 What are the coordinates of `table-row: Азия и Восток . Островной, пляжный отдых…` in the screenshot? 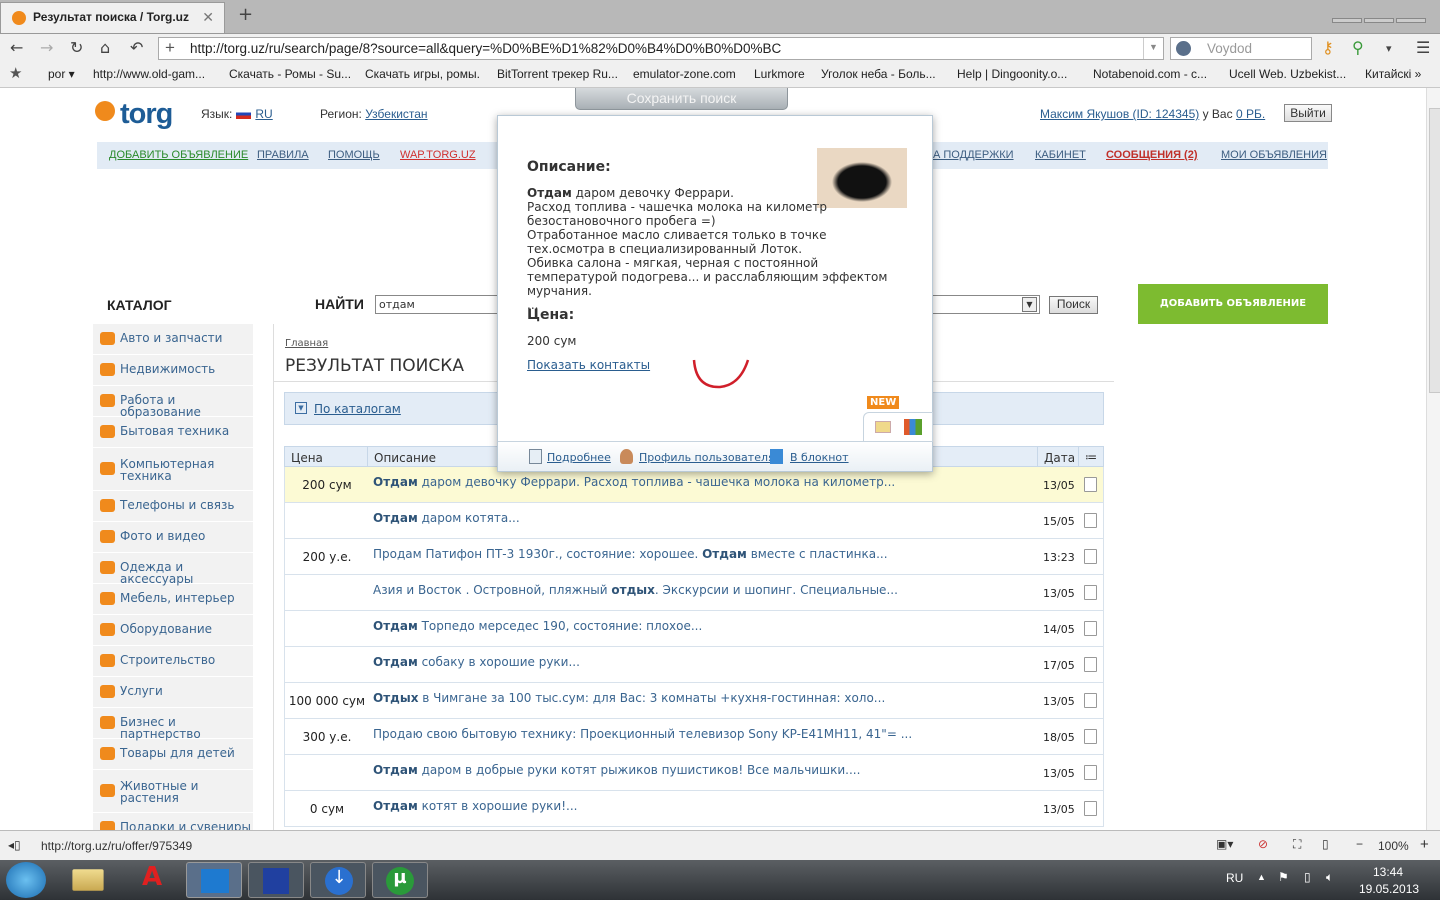 It's located at (694, 593).